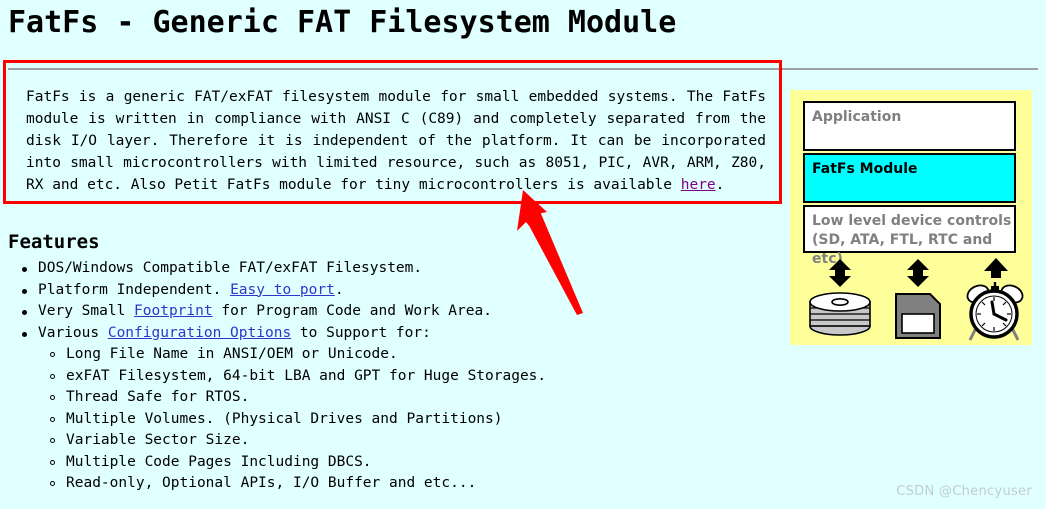 This screenshot has height=509, width=1046. I want to click on up-arrow-icon, so click(996, 268).